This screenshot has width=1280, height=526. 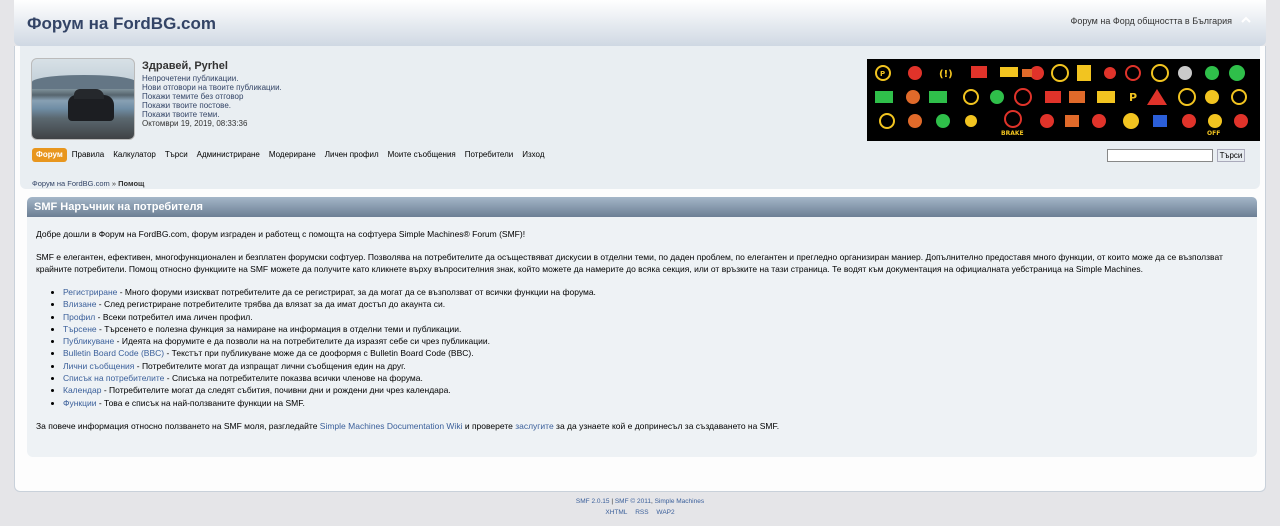 What do you see at coordinates (82, 390) in the screenshot?
I see `feature-link: Календар` at bounding box center [82, 390].